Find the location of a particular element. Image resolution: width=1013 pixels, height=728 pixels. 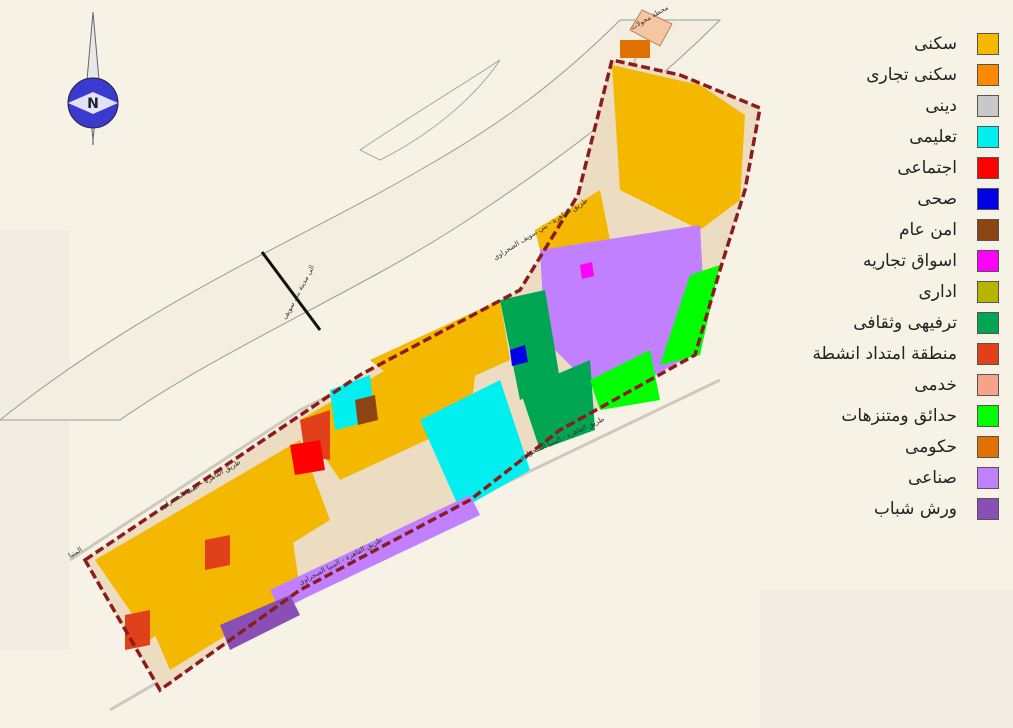

legend-item: خدمى is located at coordinates (956, 385).